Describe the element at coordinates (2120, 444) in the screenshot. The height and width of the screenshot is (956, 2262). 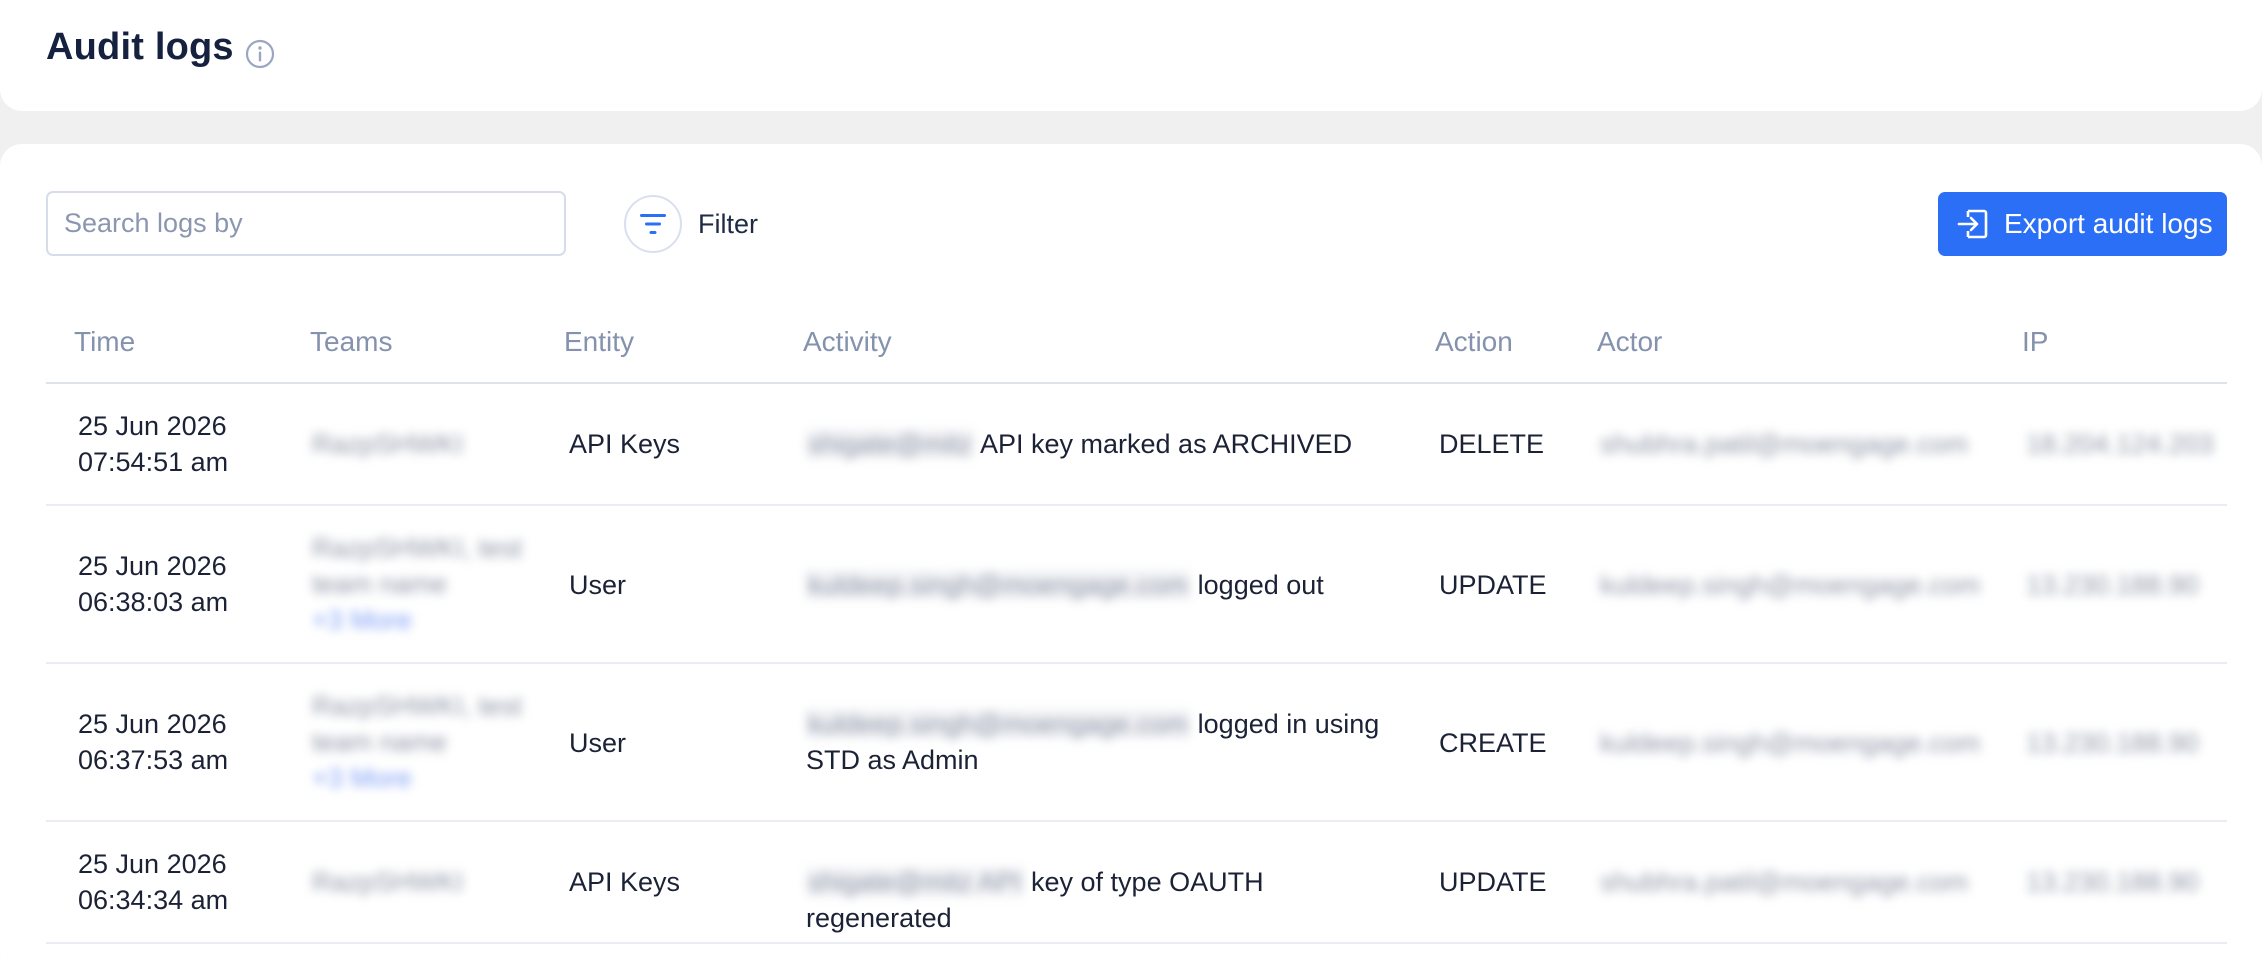
I see `ip-cell: 18.204.124.203` at that location.